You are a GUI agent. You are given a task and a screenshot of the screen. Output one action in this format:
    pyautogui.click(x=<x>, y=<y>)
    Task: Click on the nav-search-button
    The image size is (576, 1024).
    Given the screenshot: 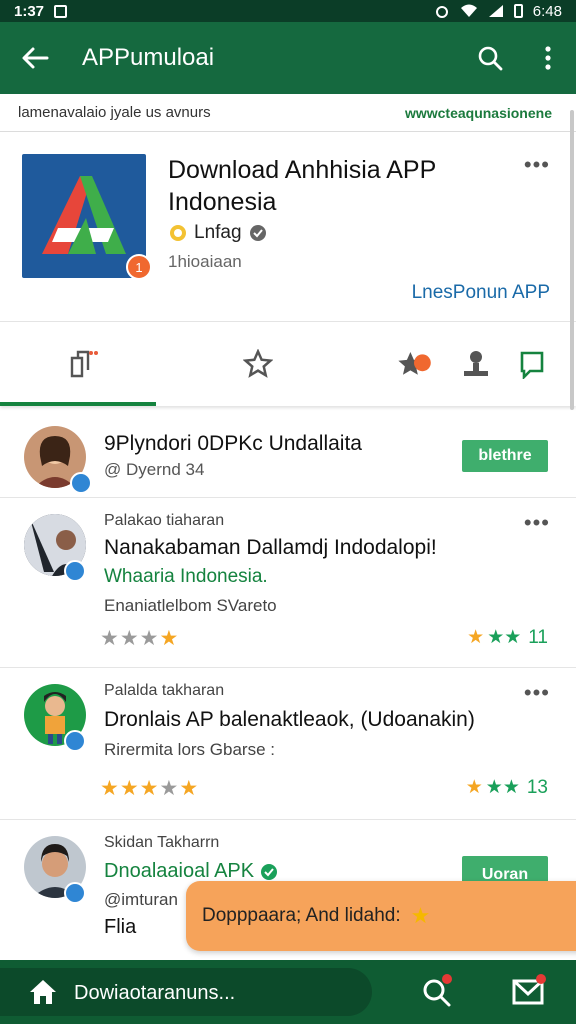 What is the action you would take?
    pyautogui.click(x=436, y=993)
    